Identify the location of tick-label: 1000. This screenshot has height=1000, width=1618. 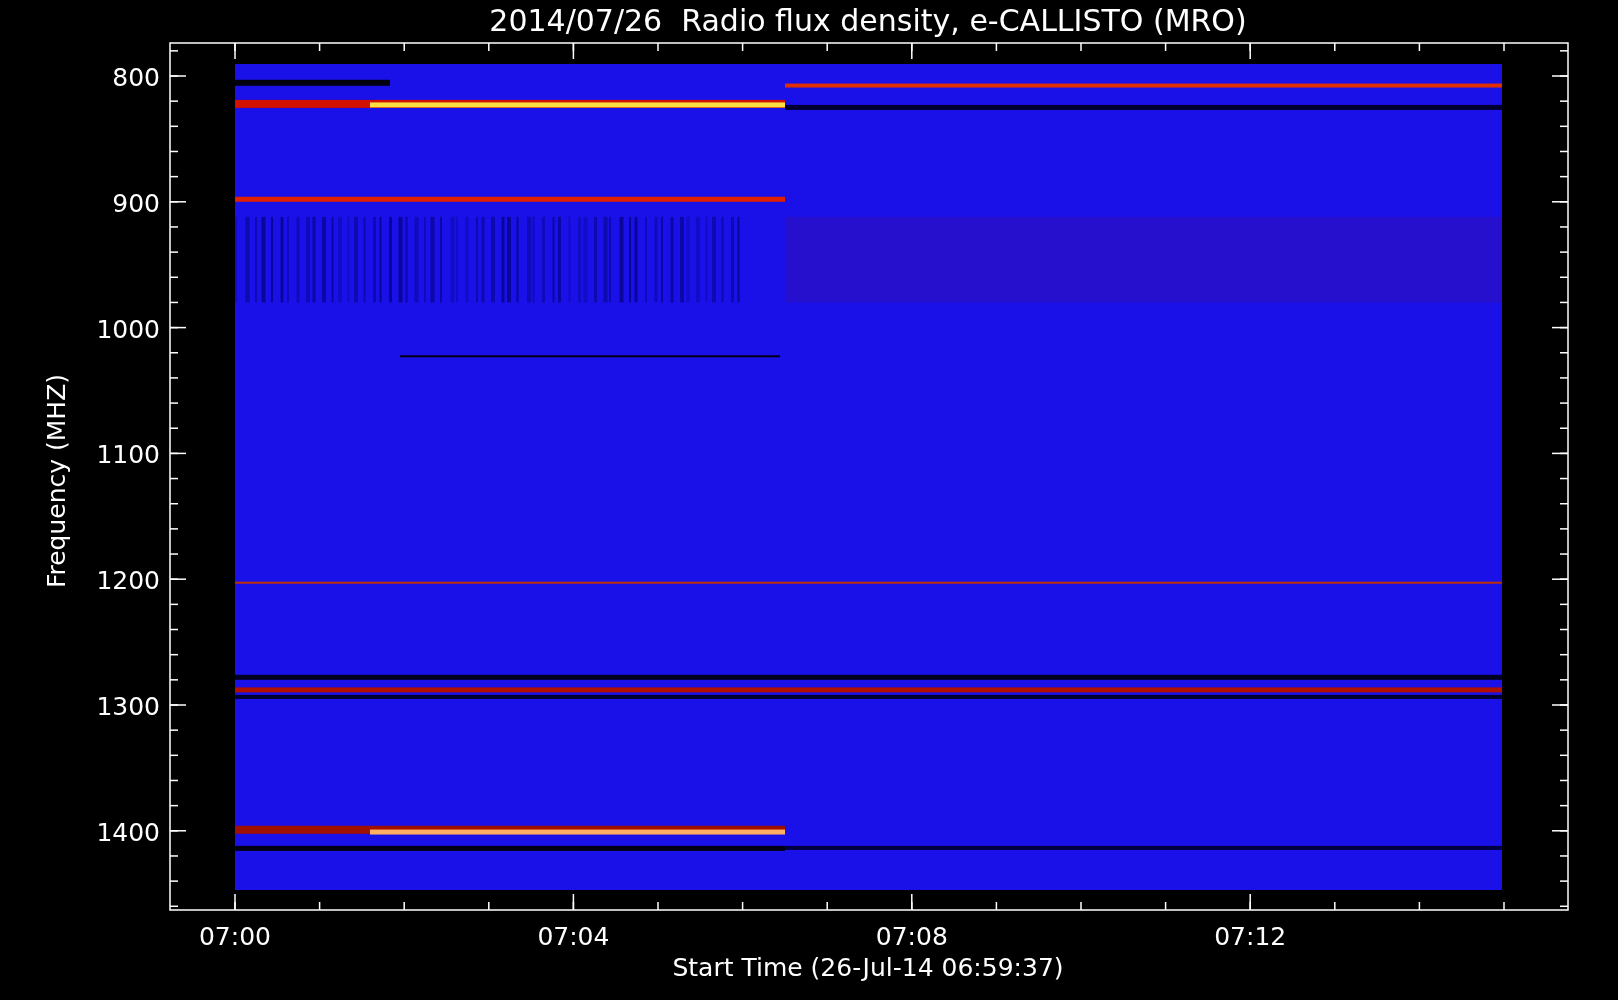
(128, 329).